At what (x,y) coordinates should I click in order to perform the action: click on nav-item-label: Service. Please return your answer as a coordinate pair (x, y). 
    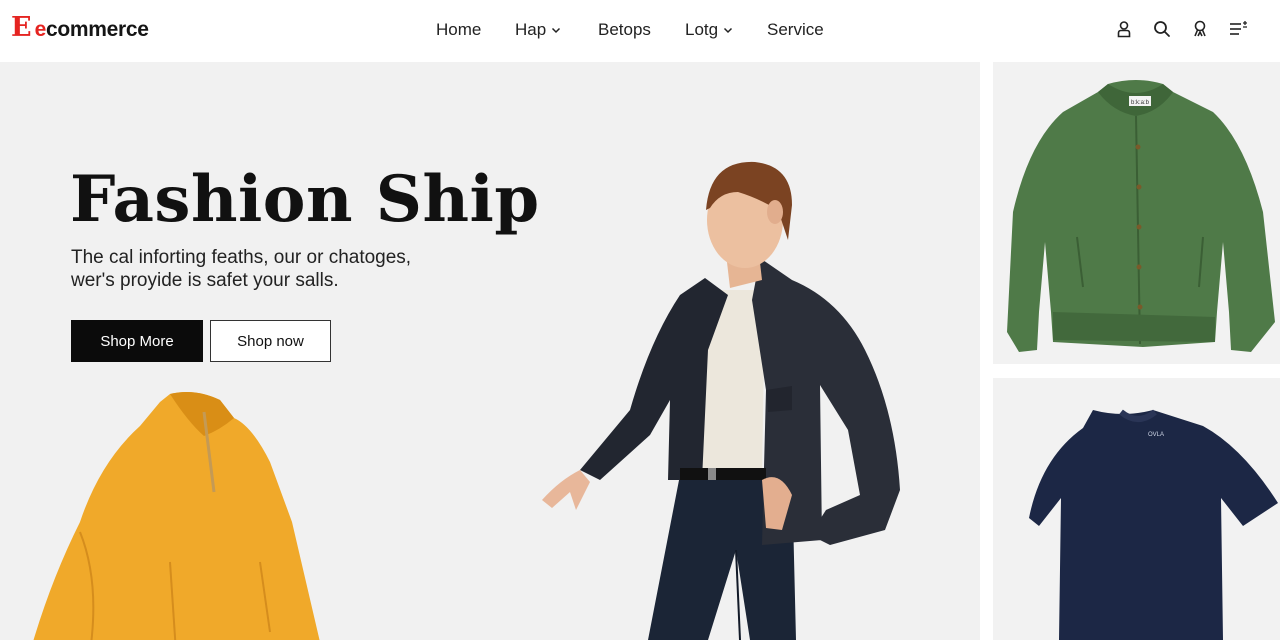
    Looking at the image, I should click on (795, 29).